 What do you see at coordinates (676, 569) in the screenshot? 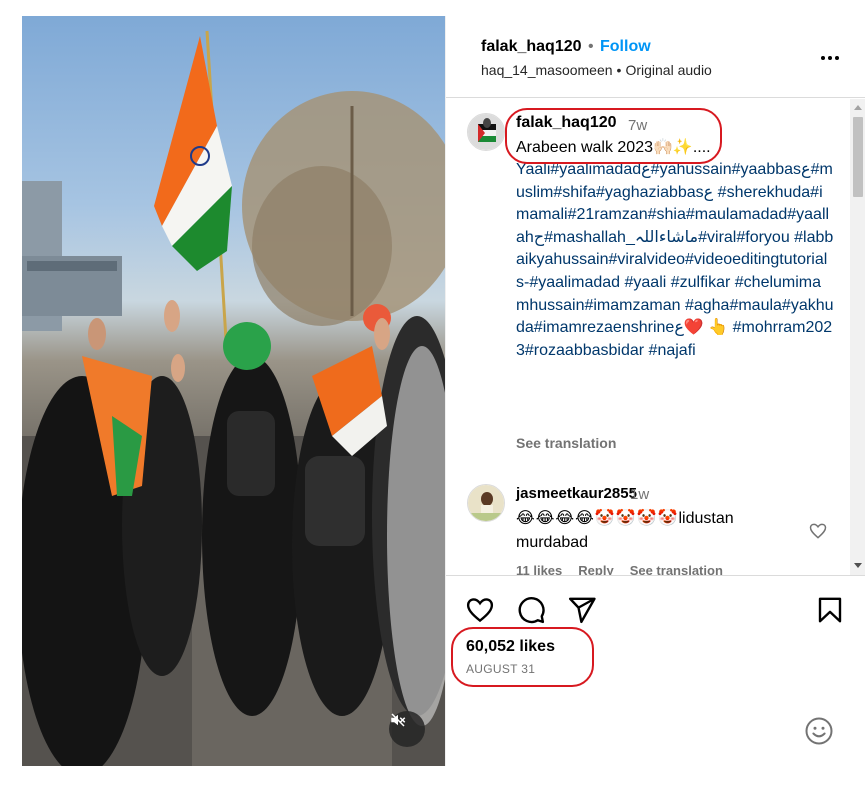
I see `comment-see-translation: See translation` at bounding box center [676, 569].